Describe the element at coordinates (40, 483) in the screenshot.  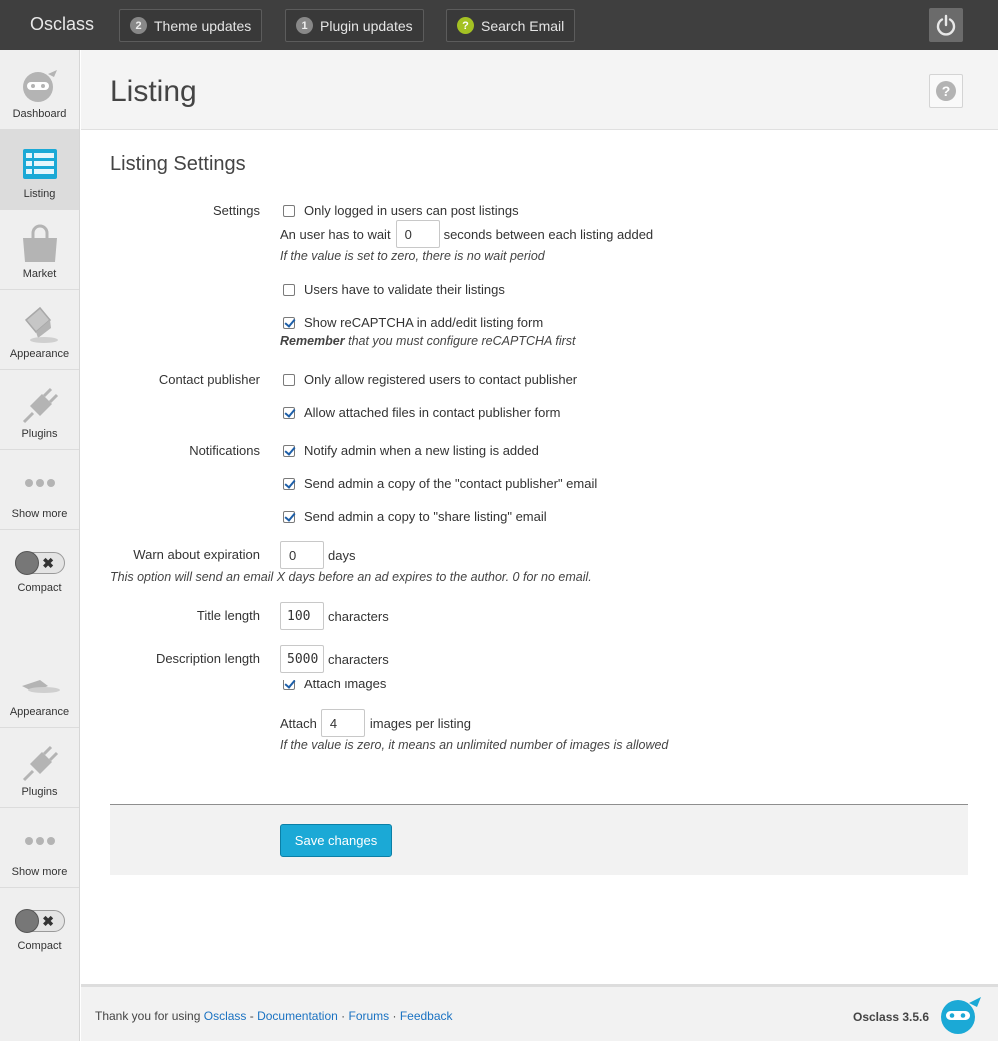
I see `show-more-icon` at that location.